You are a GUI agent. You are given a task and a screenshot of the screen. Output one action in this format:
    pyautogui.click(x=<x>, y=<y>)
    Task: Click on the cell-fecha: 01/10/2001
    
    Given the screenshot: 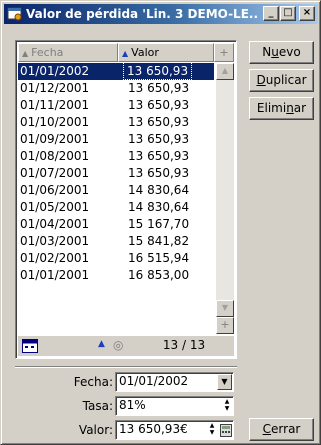 What is the action you would take?
    pyautogui.click(x=55, y=122)
    